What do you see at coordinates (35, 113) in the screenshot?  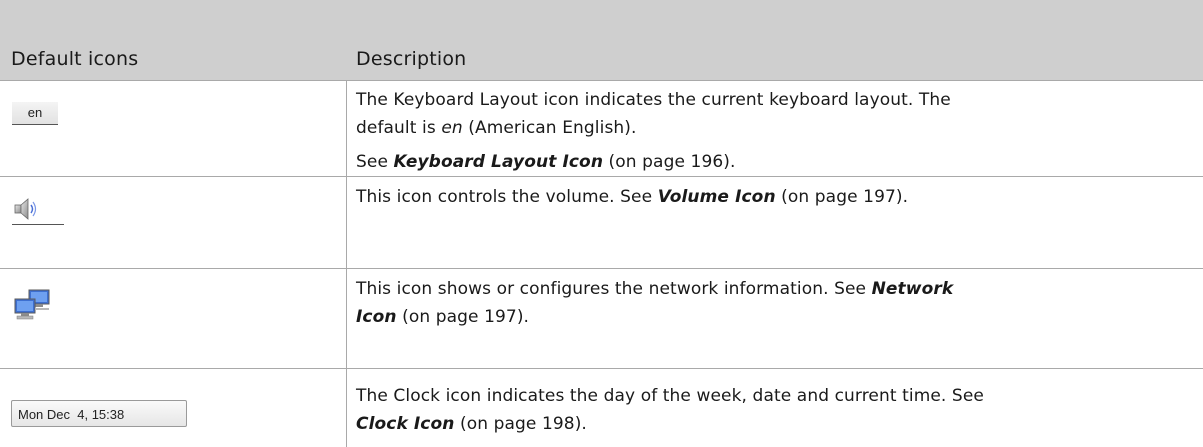 I see `keyboard-layout-icon: en` at bounding box center [35, 113].